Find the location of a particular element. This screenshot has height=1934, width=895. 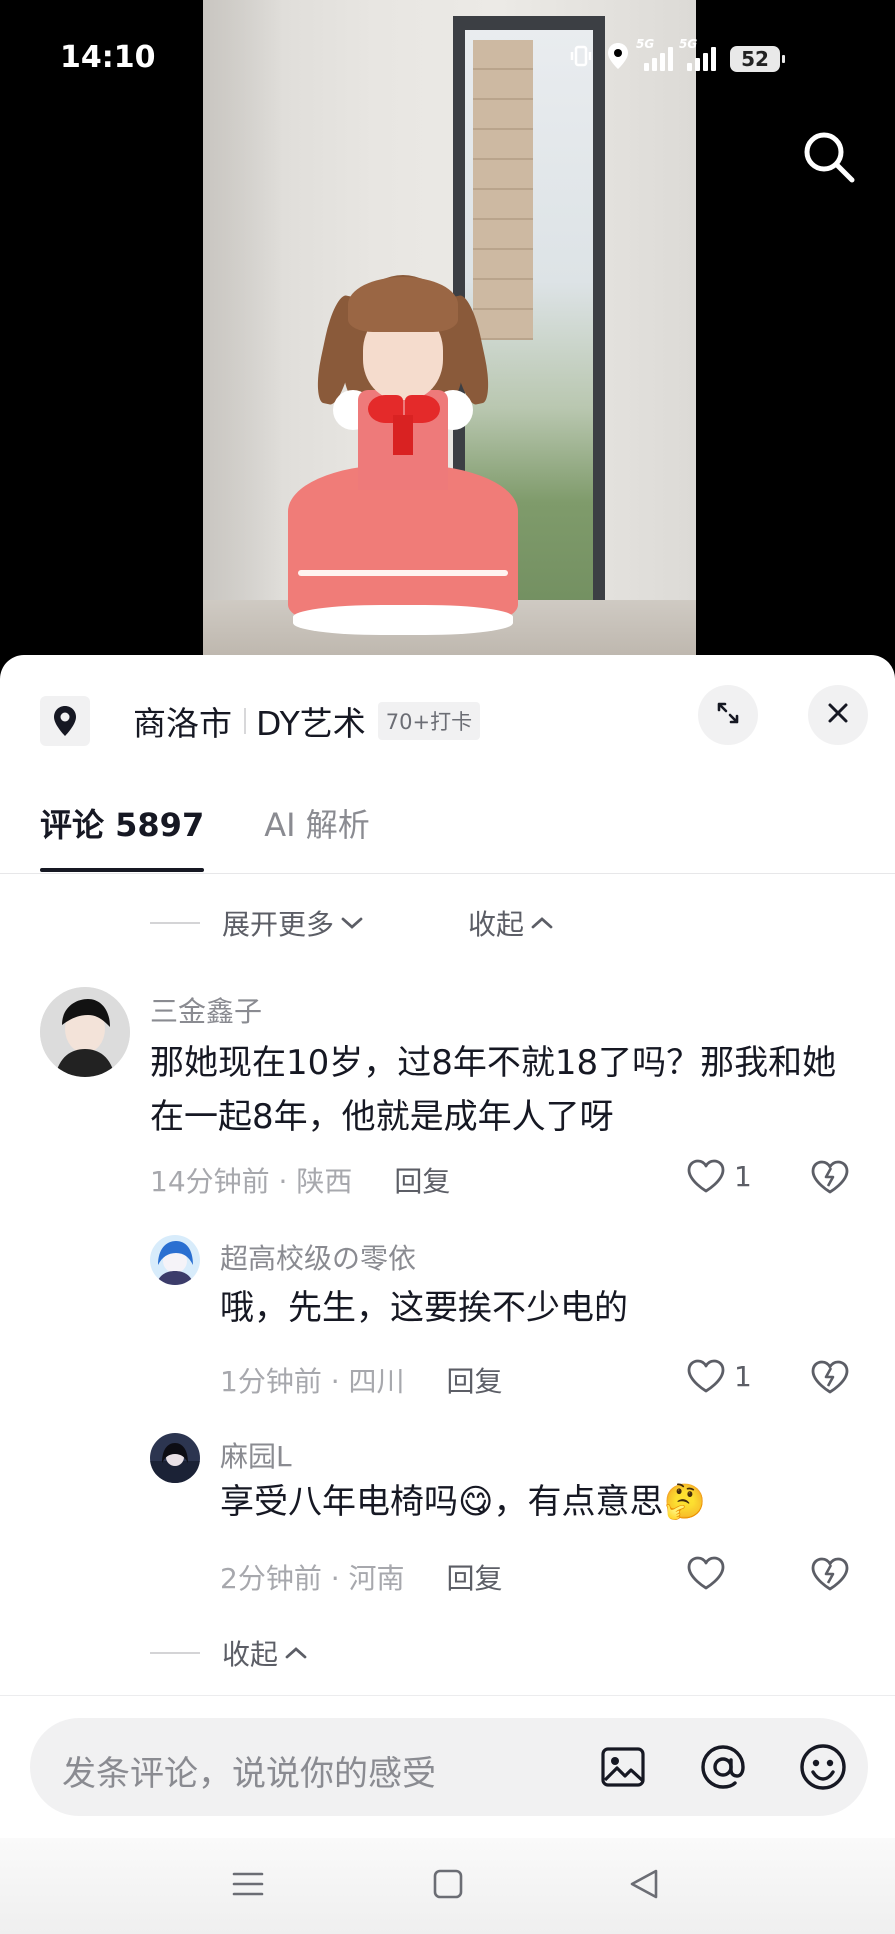

home-icon is located at coordinates (448, 1886).